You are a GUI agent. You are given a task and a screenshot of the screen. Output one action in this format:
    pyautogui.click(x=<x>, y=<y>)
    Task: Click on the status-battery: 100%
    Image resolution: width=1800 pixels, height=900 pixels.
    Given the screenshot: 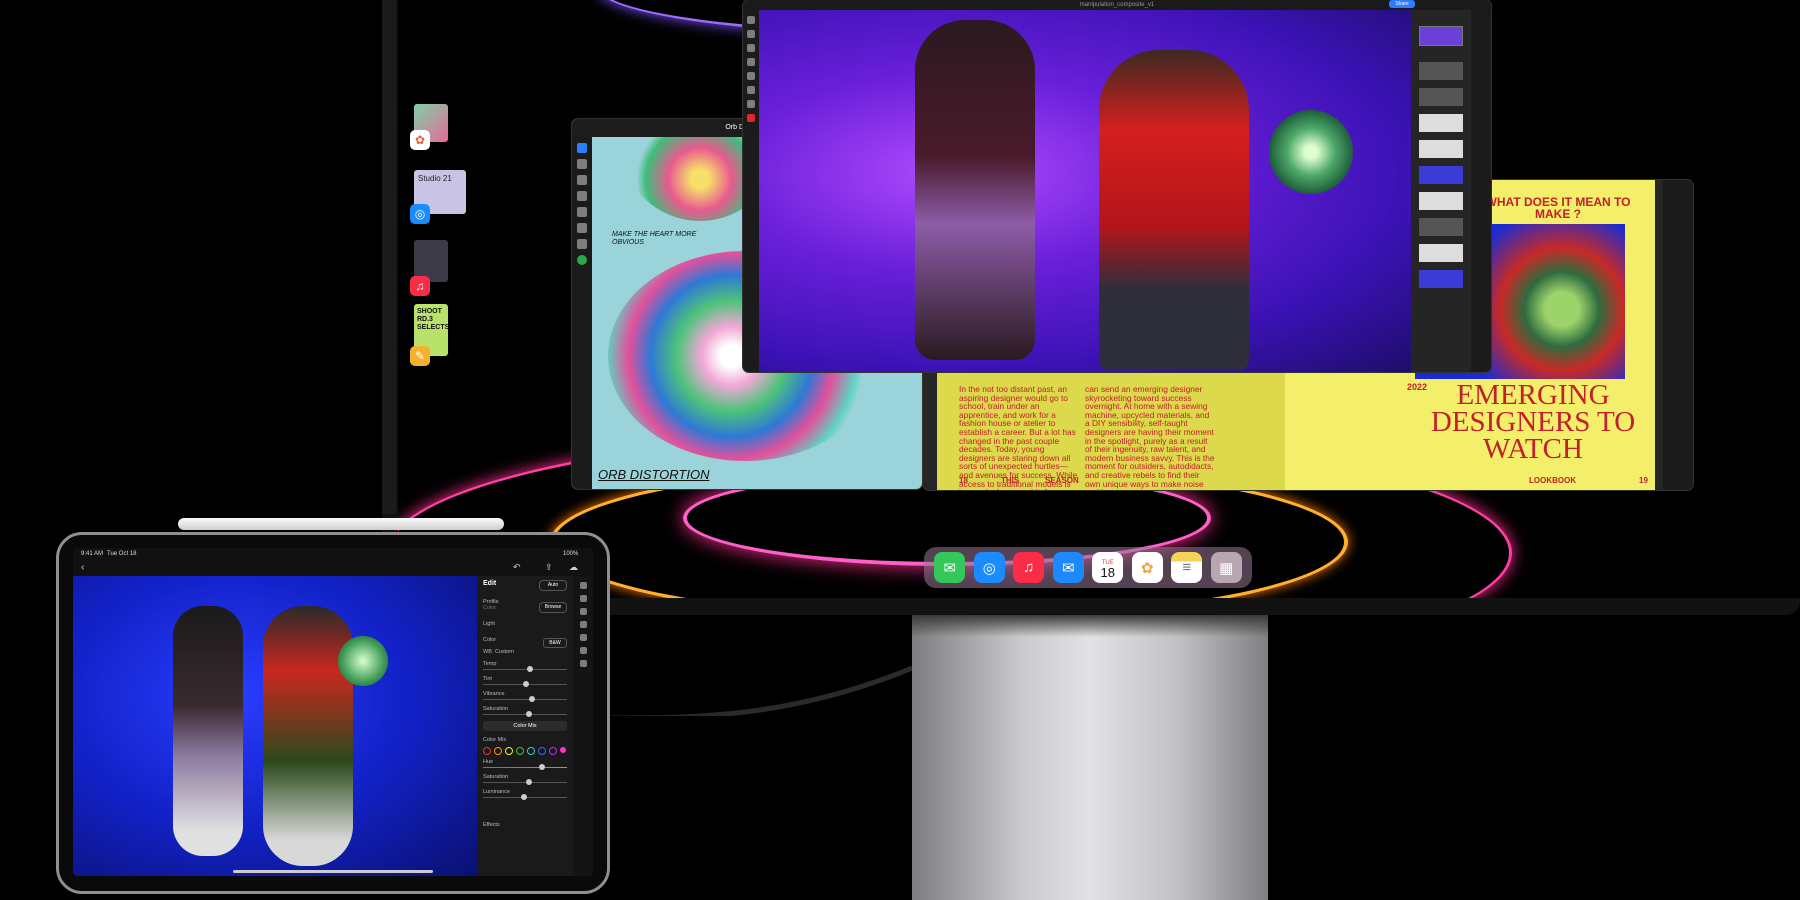 What is the action you would take?
    pyautogui.click(x=571, y=554)
    